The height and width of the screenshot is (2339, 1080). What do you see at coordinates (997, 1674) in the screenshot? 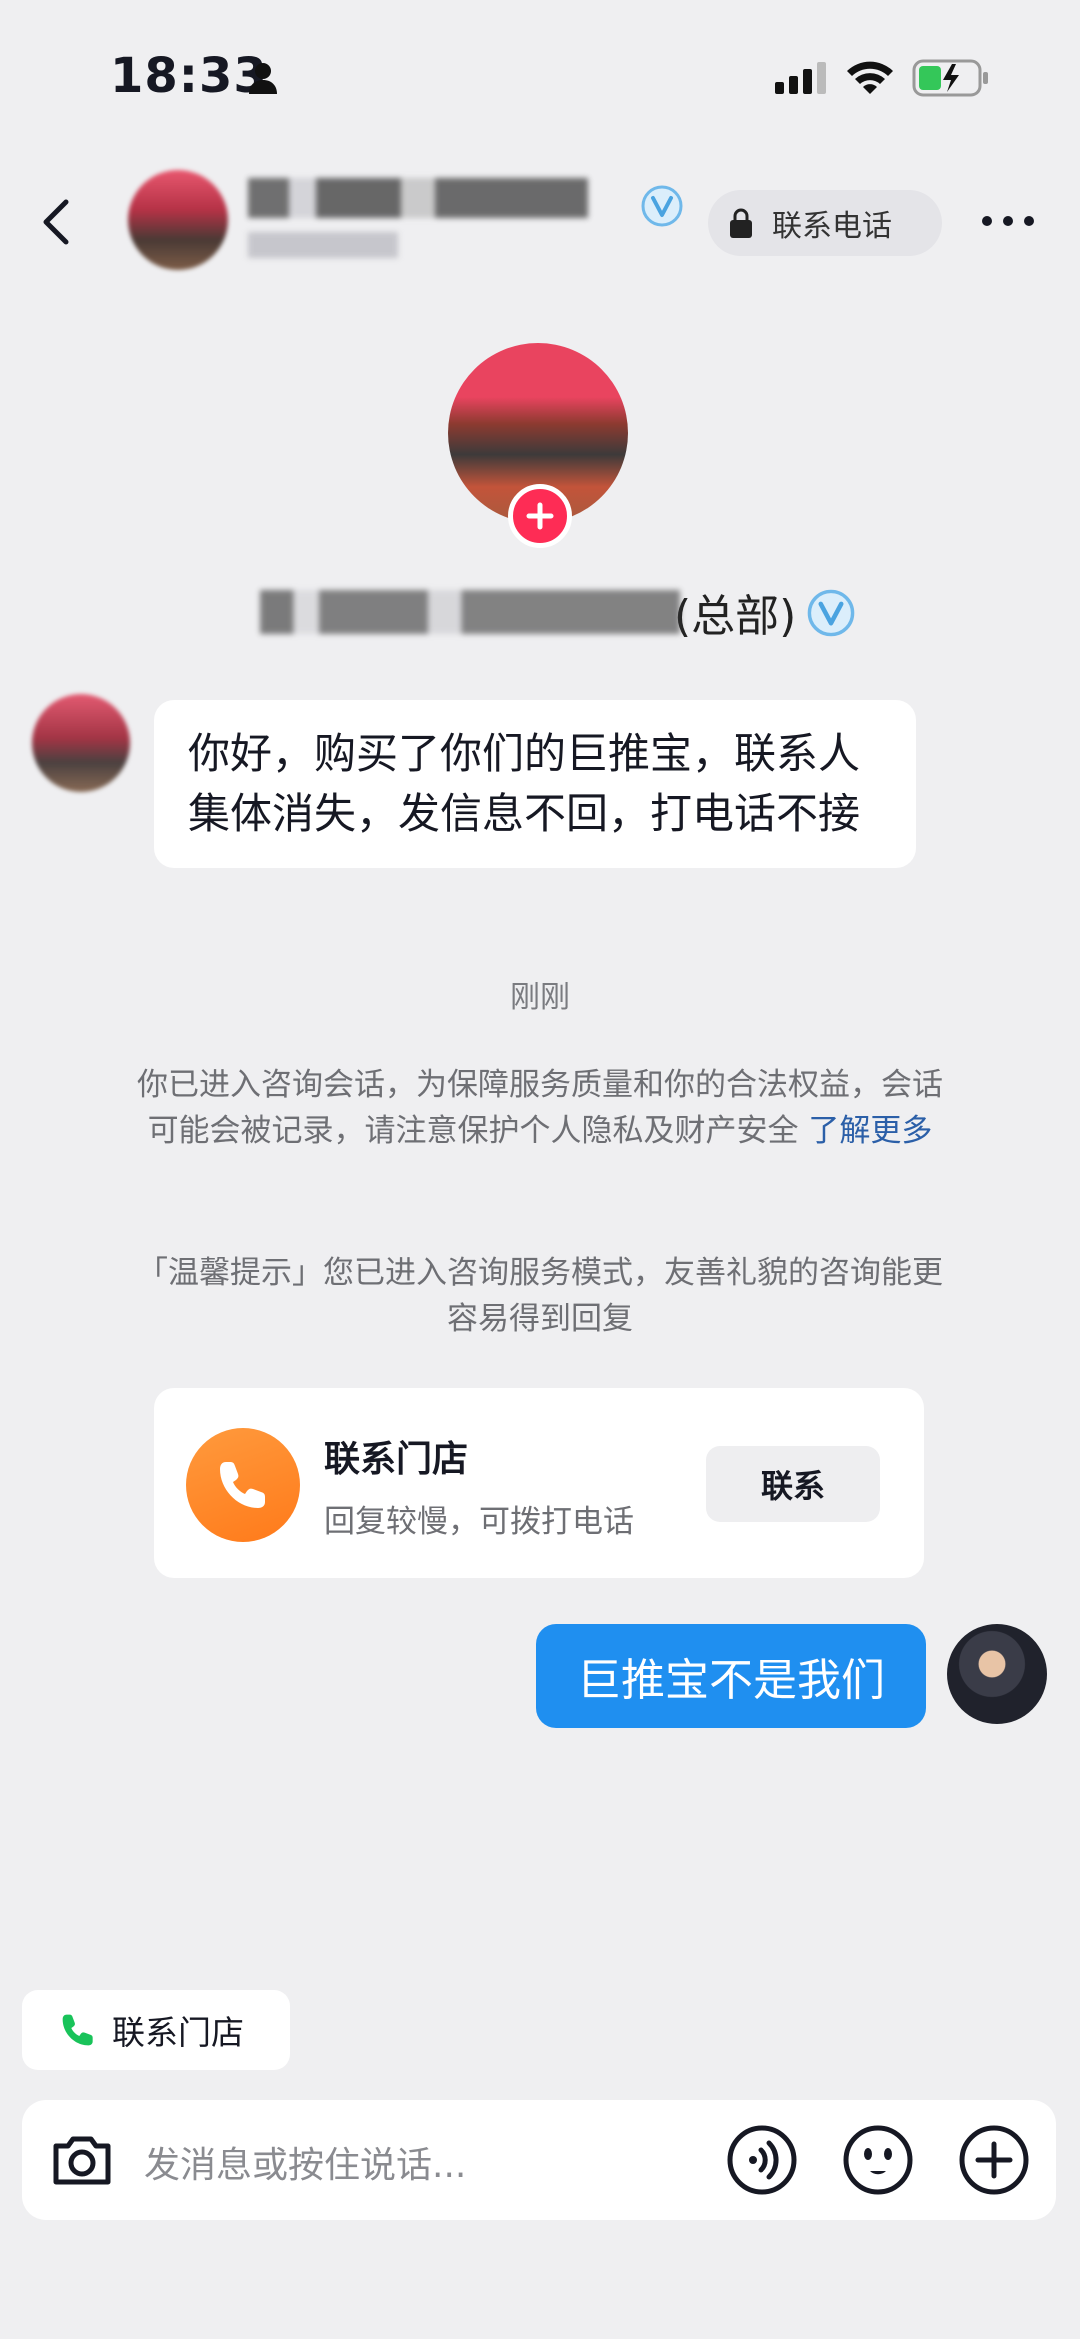
I see `my-avatar` at bounding box center [997, 1674].